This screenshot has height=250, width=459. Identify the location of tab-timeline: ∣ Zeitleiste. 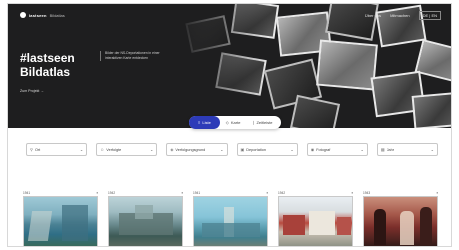
(262, 122).